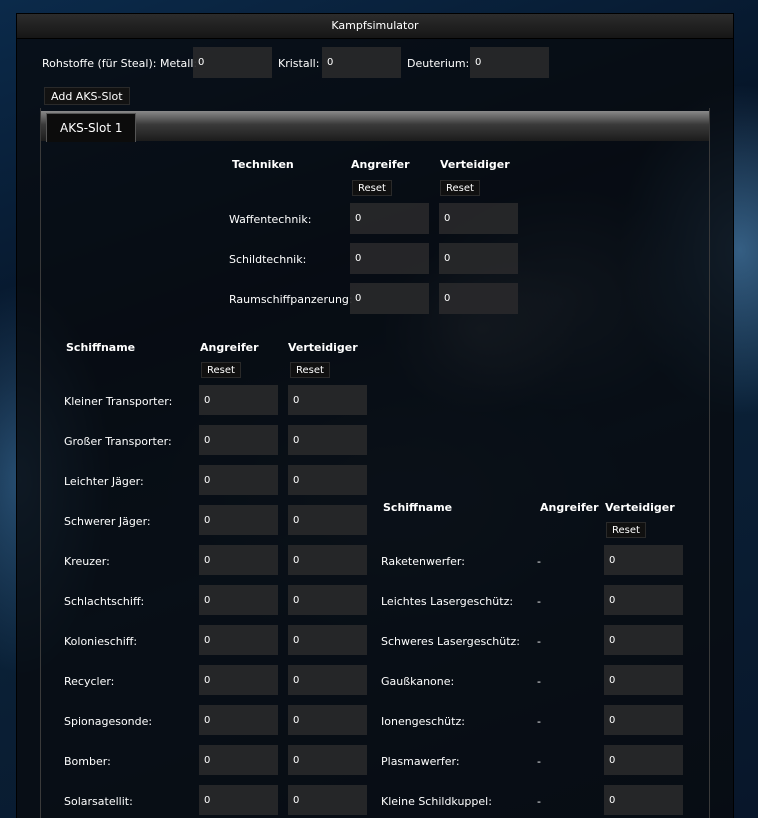  What do you see at coordinates (104, 481) in the screenshot?
I see `ship-row-label: Leichter Jäger:` at bounding box center [104, 481].